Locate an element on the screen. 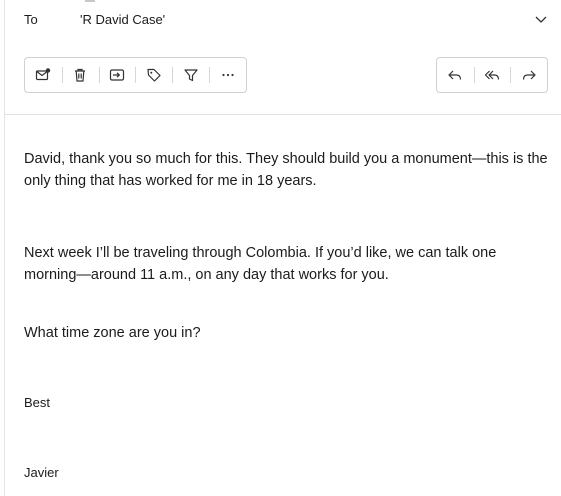  more-actions-button is located at coordinates (227, 75).